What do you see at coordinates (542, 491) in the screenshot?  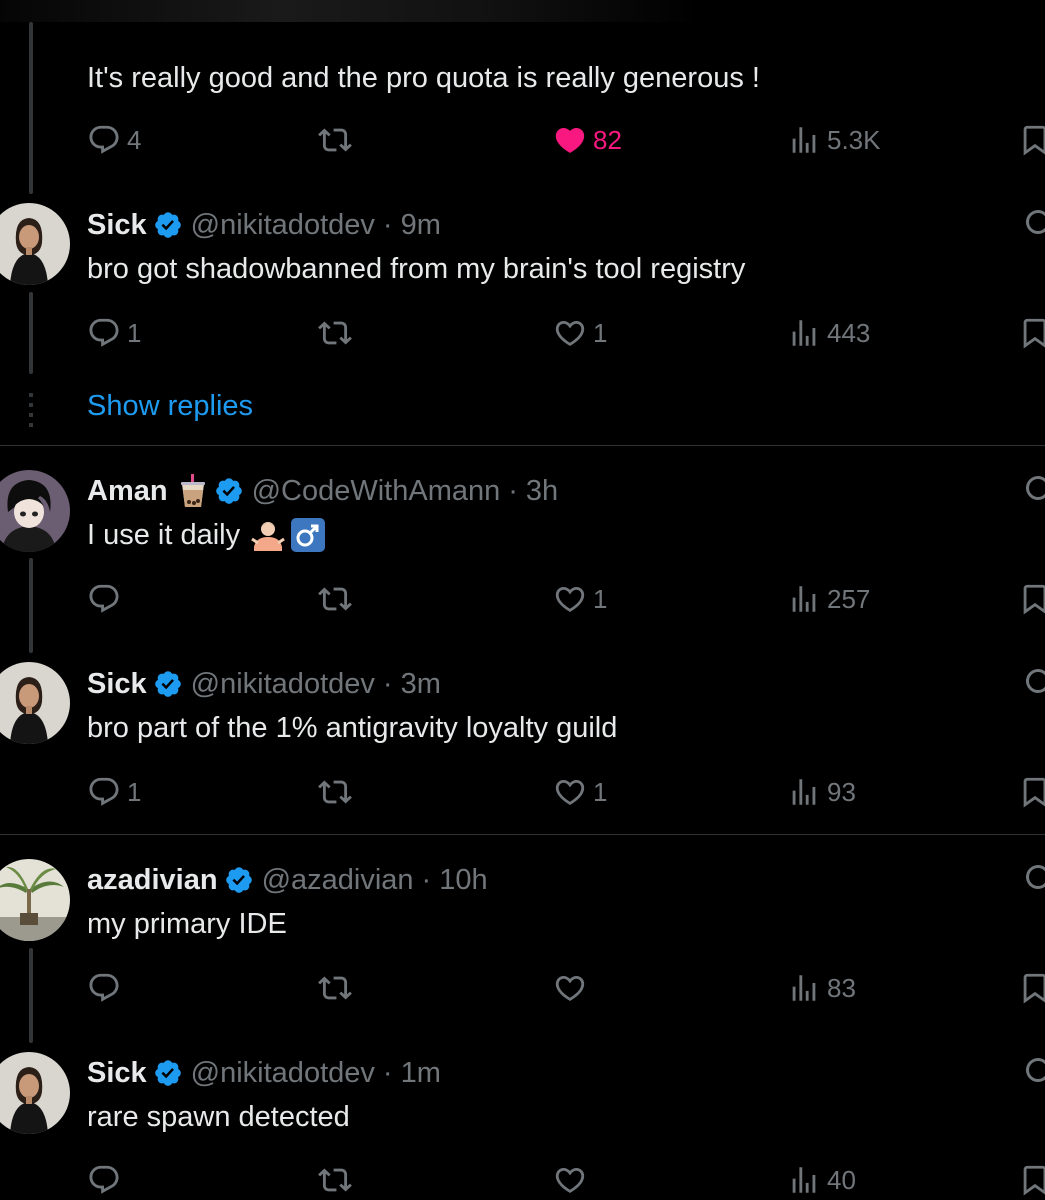 I see `timestamp: 3h` at bounding box center [542, 491].